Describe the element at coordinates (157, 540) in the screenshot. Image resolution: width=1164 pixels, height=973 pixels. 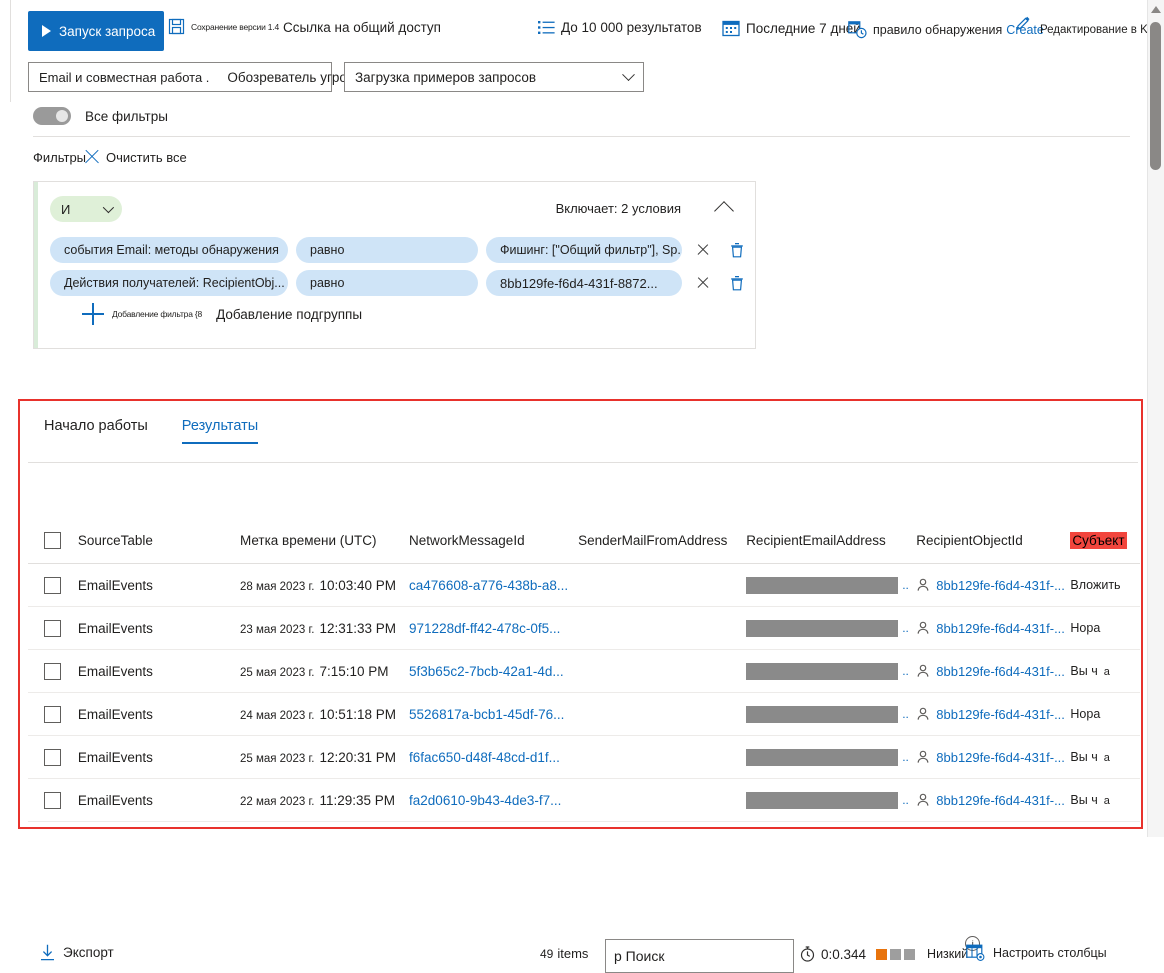
I see `column-header-source-table: SourceTable` at that location.